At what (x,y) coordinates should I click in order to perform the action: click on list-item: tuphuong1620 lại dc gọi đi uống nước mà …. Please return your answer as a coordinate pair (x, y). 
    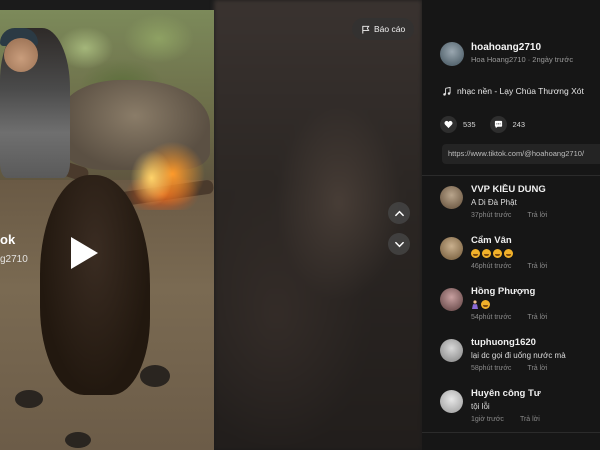
    Looking at the image, I should click on (520, 362).